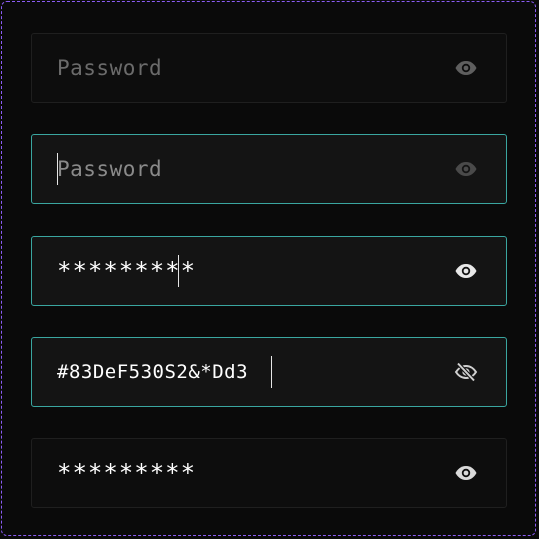  What do you see at coordinates (269, 473) in the screenshot?
I see `password-field-filled: *********` at bounding box center [269, 473].